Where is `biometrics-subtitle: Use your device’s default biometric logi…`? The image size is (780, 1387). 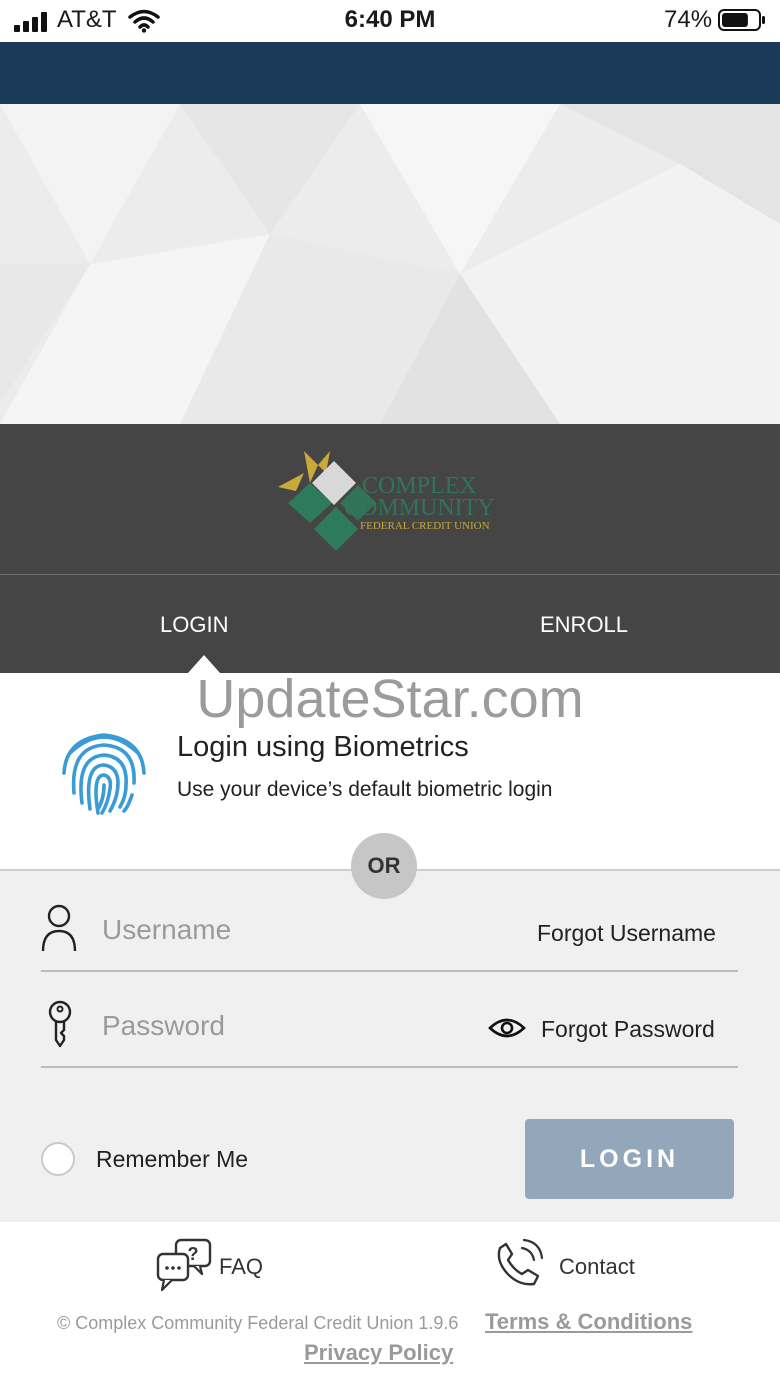 biometrics-subtitle: Use your device’s default biometric logi… is located at coordinates (365, 789).